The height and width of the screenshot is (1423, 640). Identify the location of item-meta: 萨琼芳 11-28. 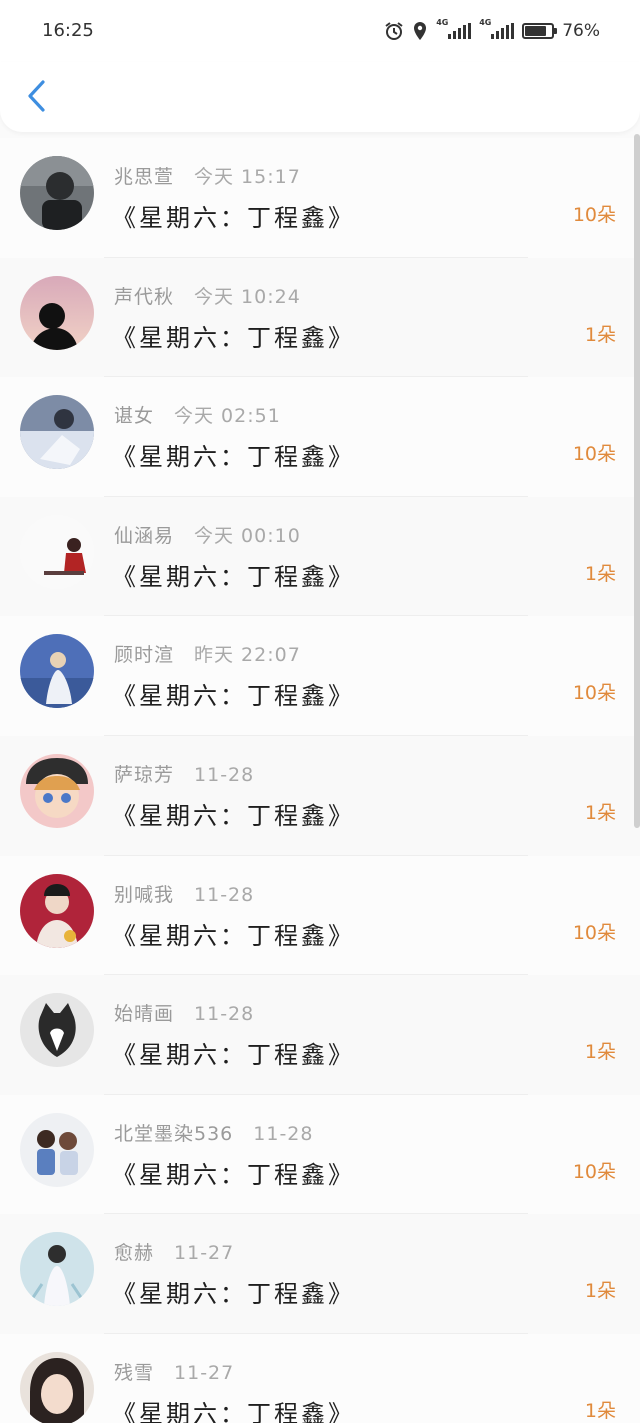
(184, 773).